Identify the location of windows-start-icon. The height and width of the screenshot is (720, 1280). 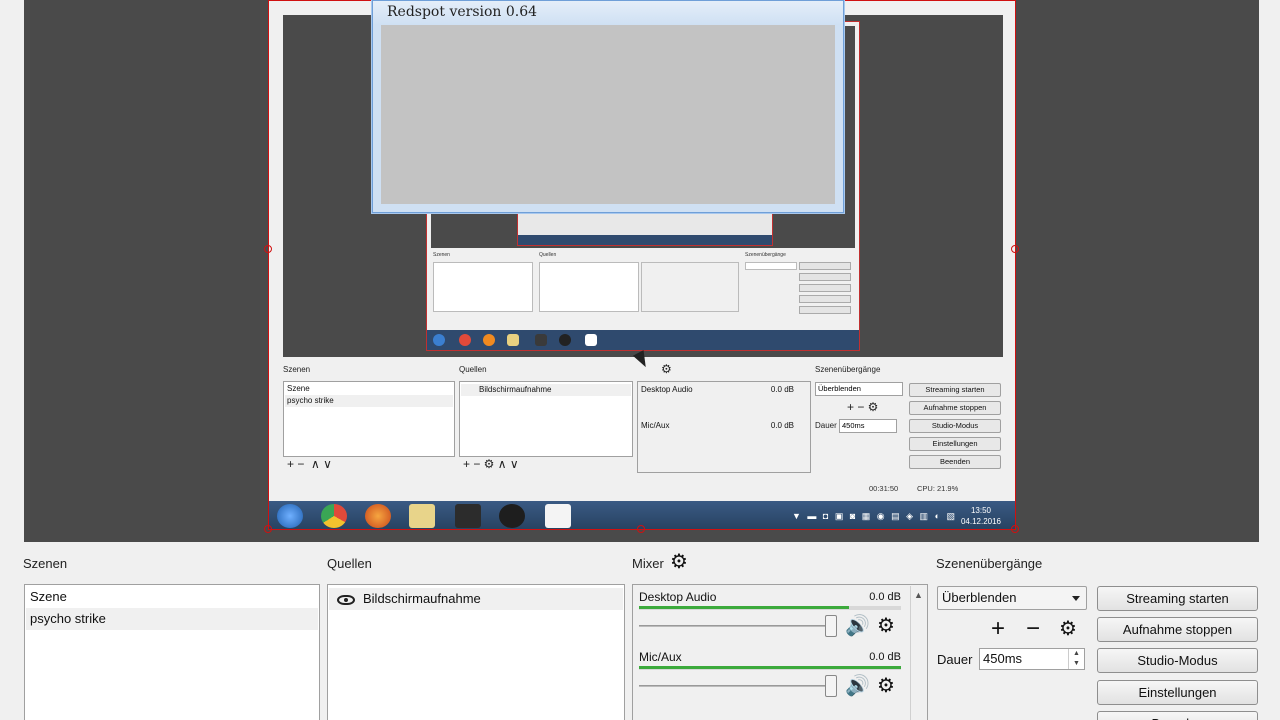
(290, 516).